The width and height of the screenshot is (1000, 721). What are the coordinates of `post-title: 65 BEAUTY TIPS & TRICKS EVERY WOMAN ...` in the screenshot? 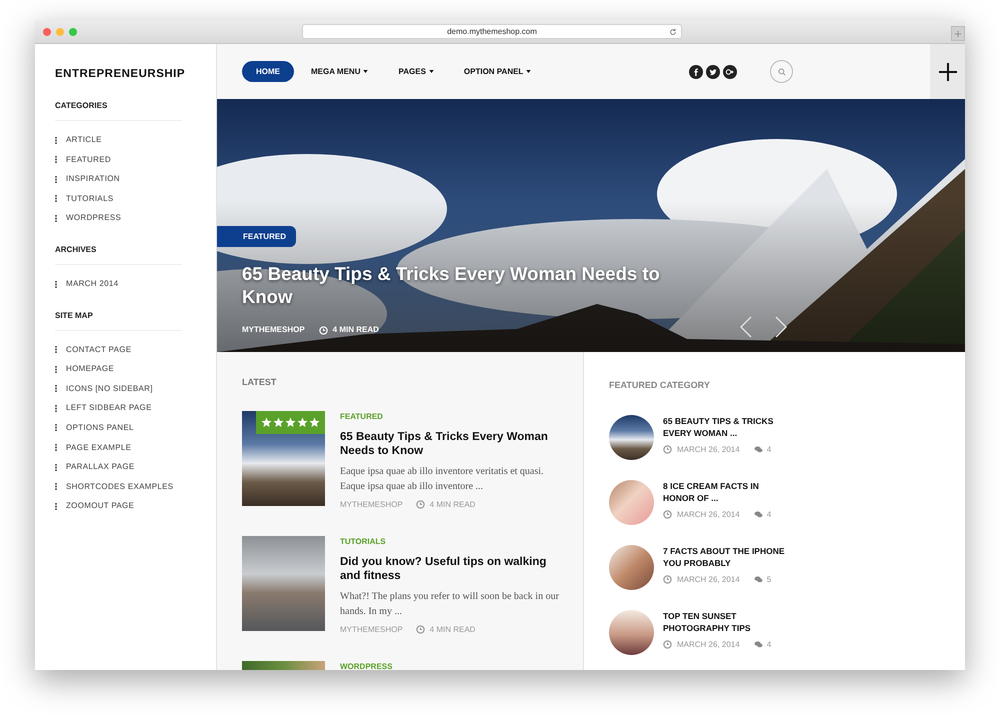 It's located at (726, 426).